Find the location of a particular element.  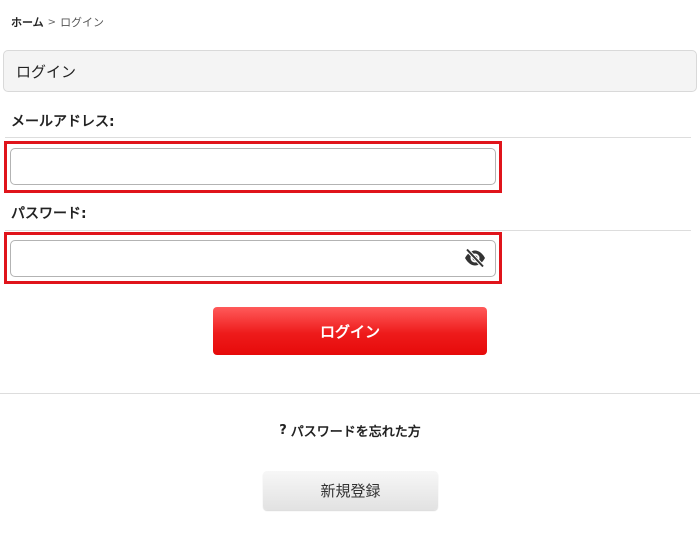

password-label-divider is located at coordinates (348, 230).